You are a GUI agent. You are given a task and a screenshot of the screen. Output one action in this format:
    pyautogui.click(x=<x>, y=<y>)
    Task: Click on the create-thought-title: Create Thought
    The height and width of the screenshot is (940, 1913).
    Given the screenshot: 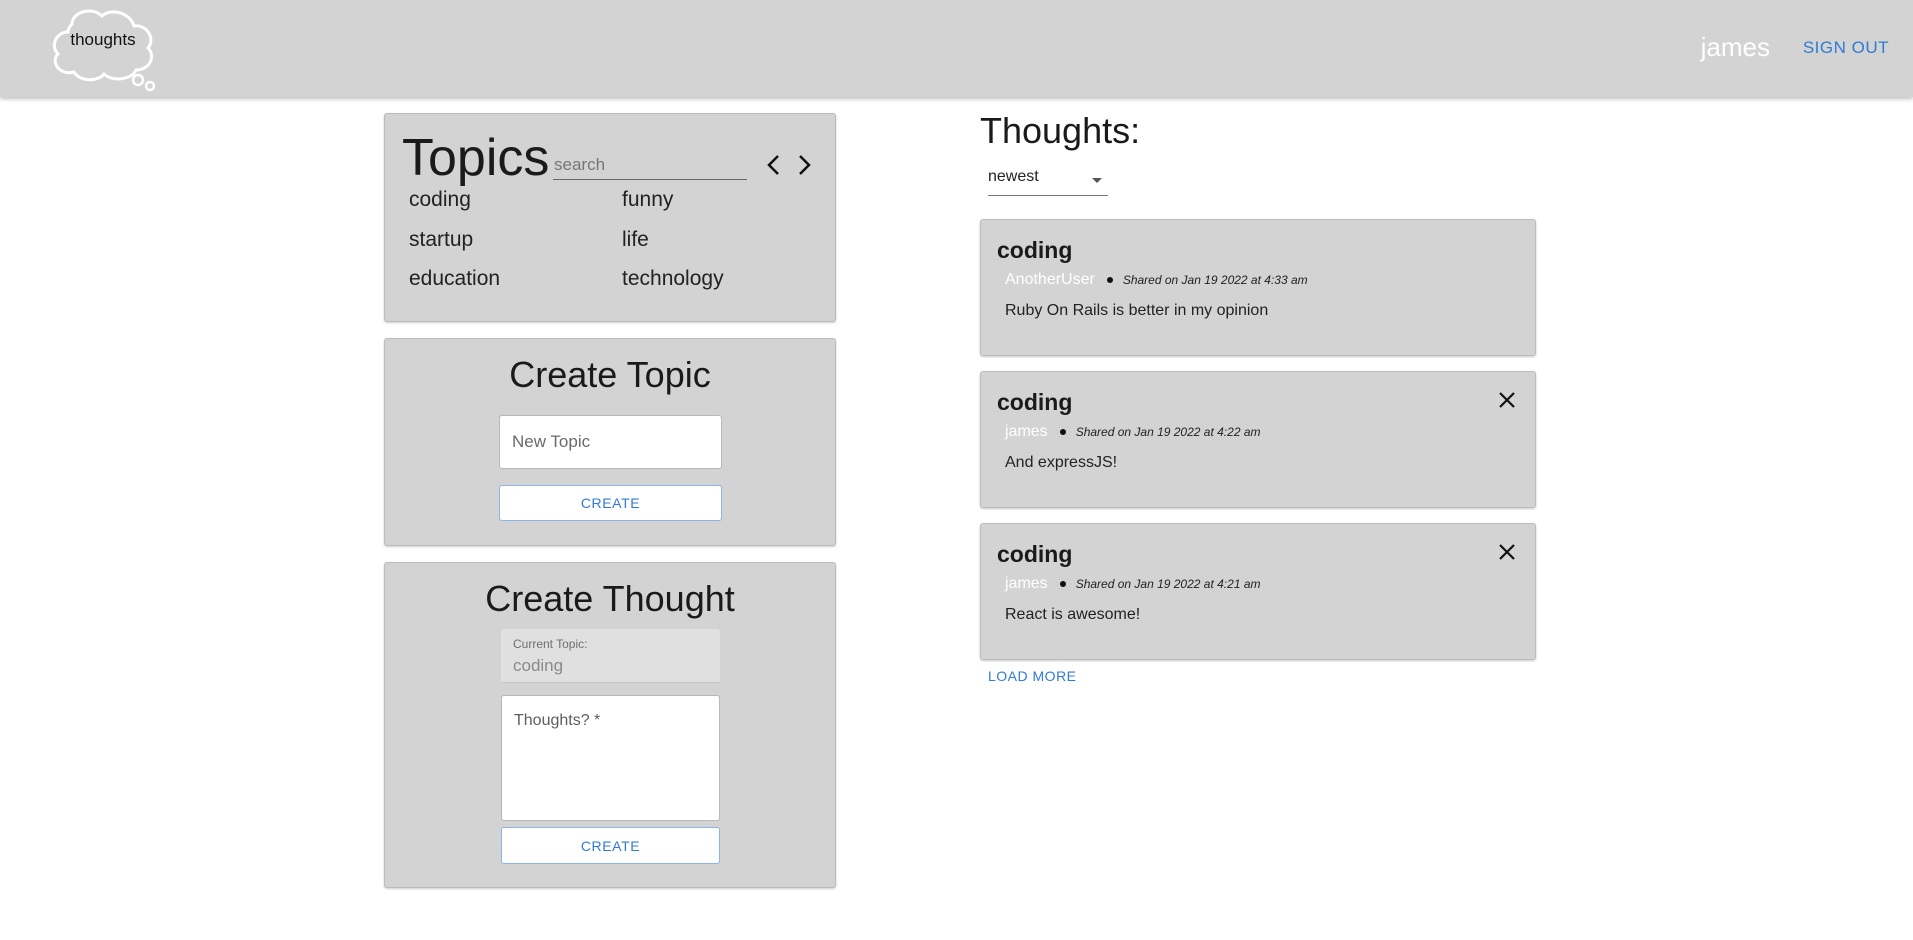 What is the action you would take?
    pyautogui.click(x=610, y=598)
    